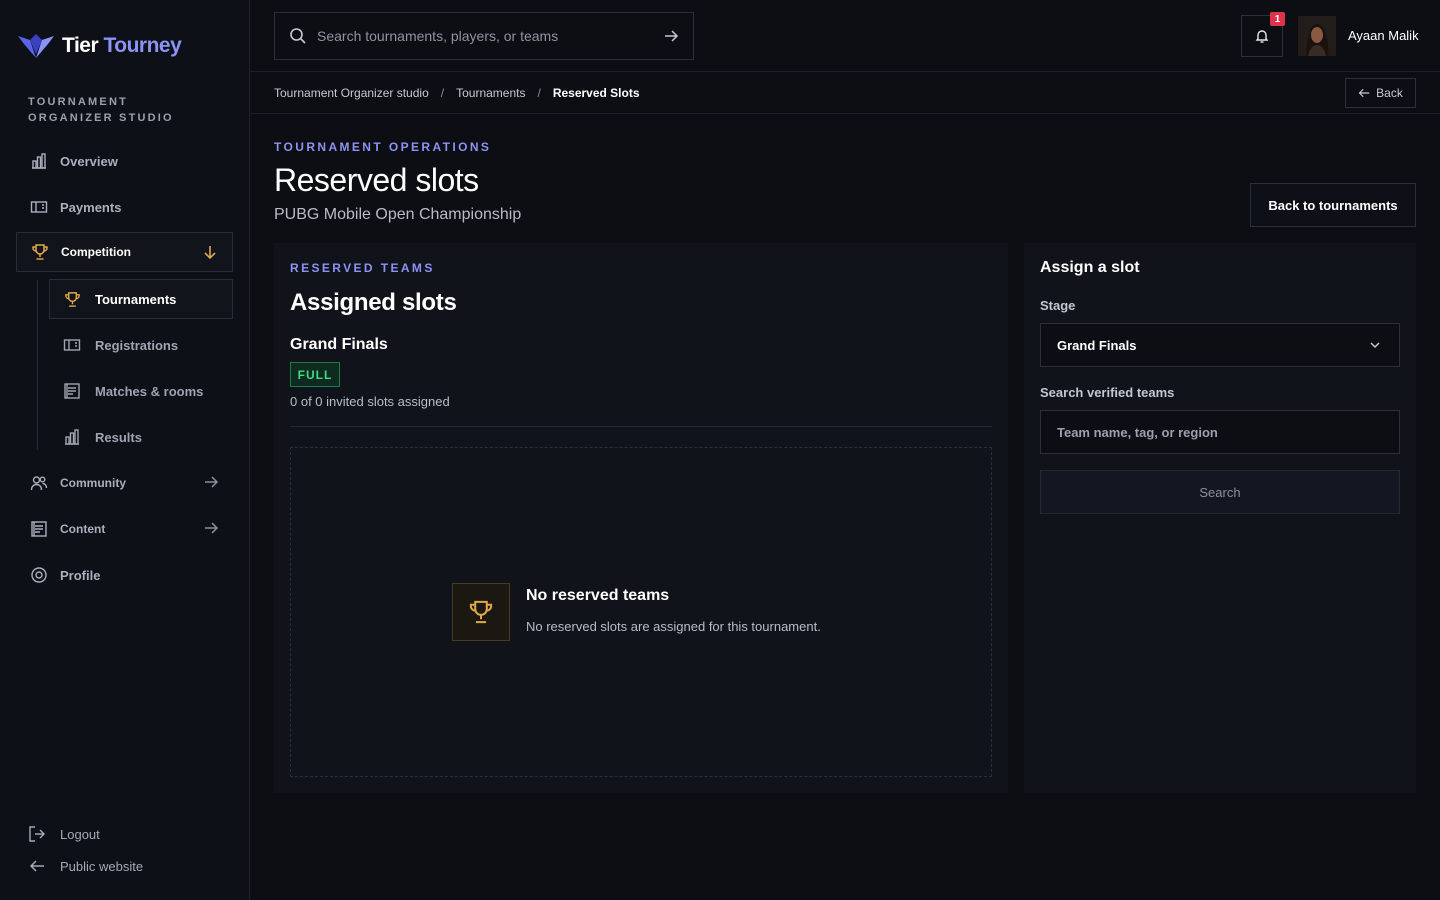 The image size is (1440, 900). I want to click on slots-count-text: 0 of 0 invited slots assigned, so click(370, 401).